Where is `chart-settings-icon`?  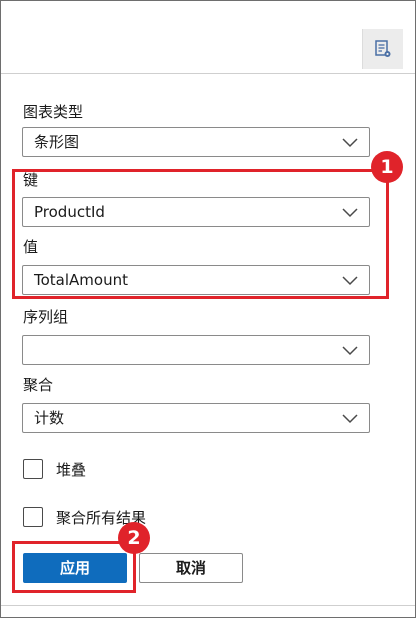 chart-settings-icon is located at coordinates (383, 48).